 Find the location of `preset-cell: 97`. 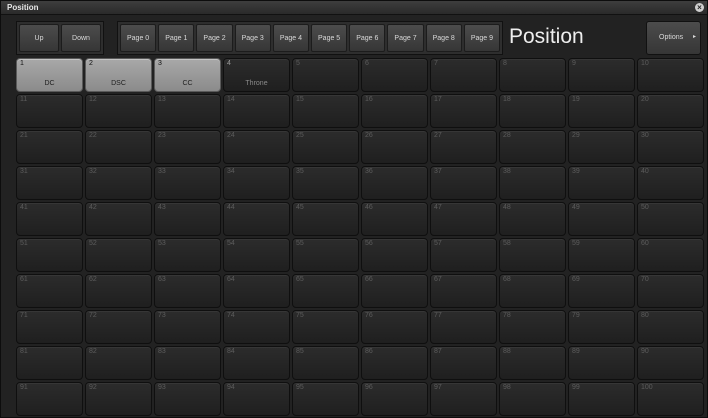

preset-cell: 97 is located at coordinates (463, 399).